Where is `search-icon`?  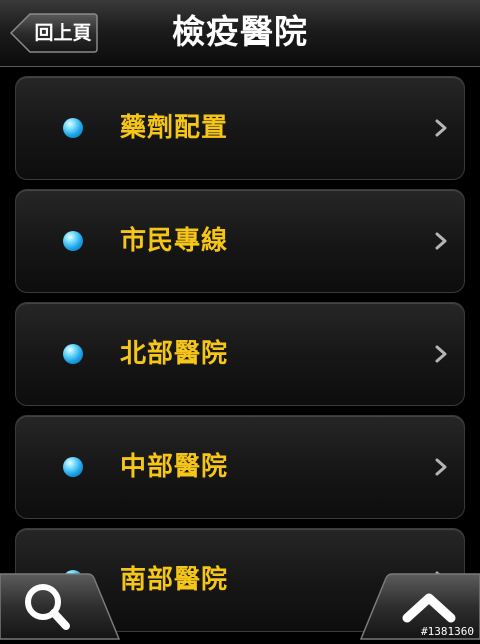
search-icon is located at coordinates (60, 606).